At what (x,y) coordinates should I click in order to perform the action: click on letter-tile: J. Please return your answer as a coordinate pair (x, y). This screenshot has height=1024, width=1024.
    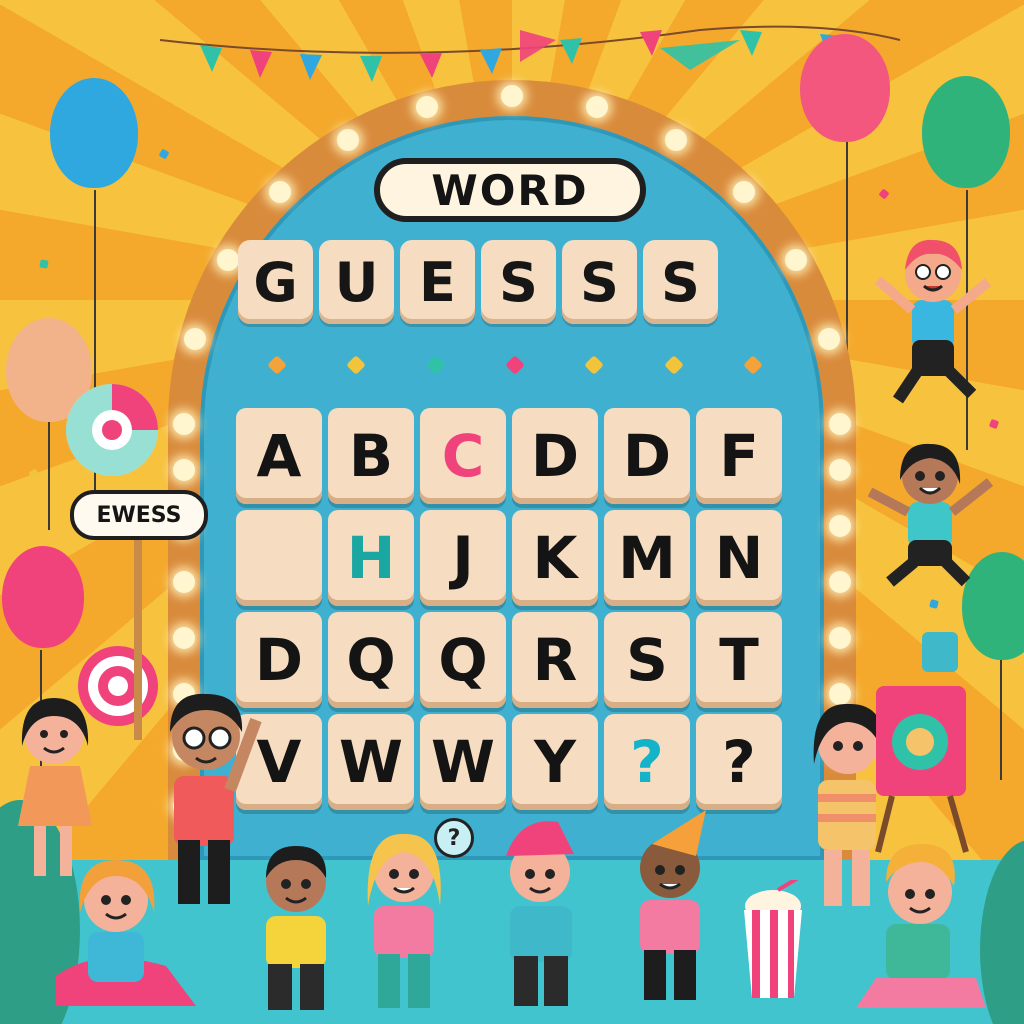
    Looking at the image, I should click on (463, 558).